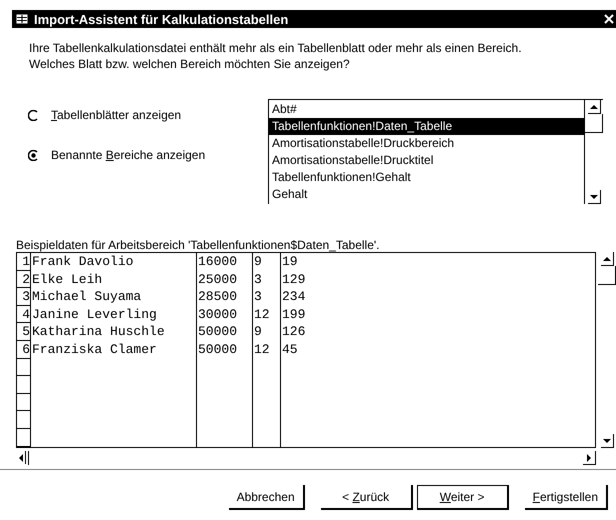  I want to click on window-title: Import-Assistent für Kalkulationstabellen, so click(162, 19).